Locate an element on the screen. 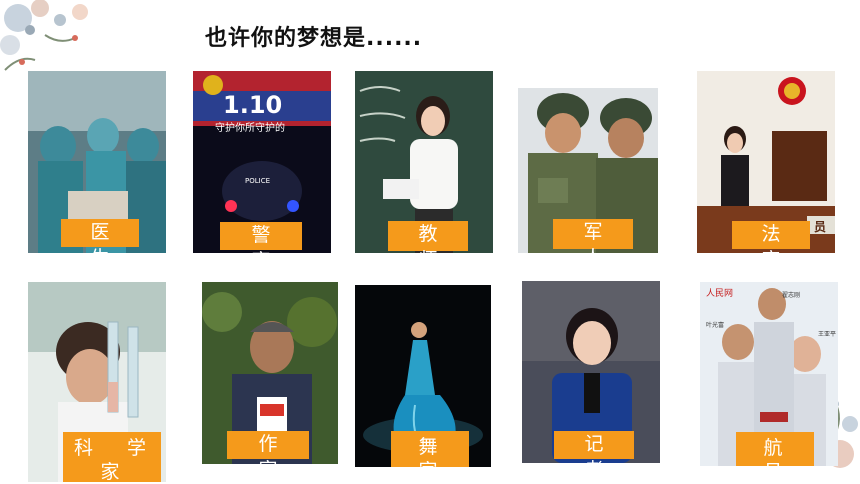 This screenshot has width=860, height=484. astronaut-brand-text: 人民网 is located at coordinates (719, 293).